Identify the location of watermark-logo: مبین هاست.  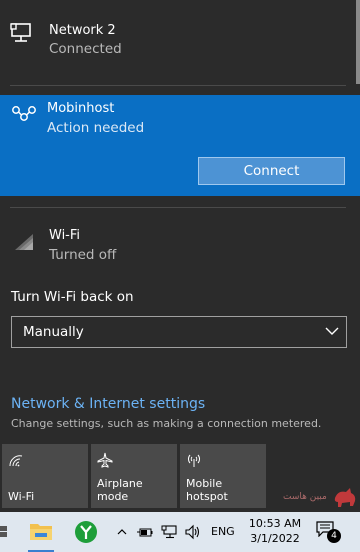
(320, 496).